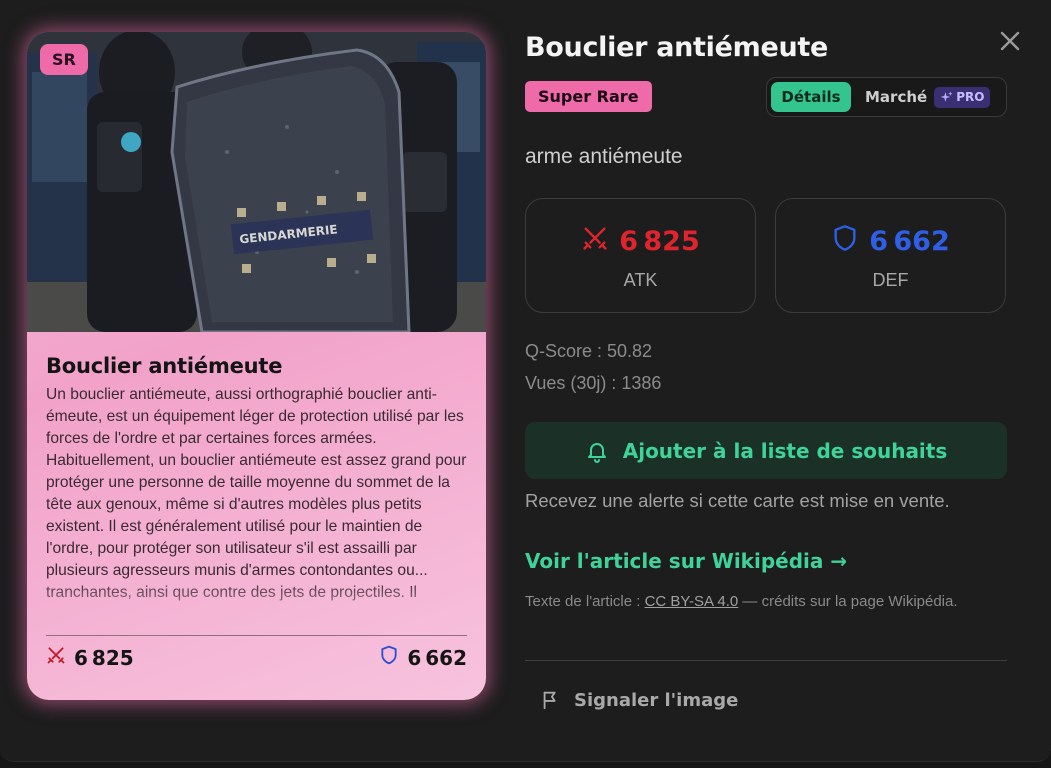  I want to click on close-icon, so click(1010, 41).